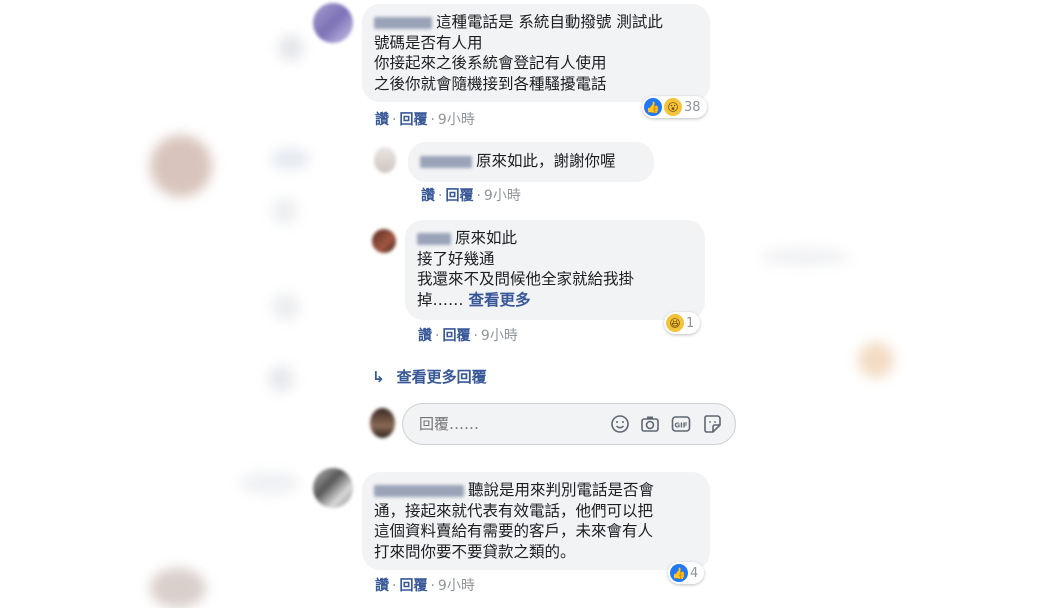  Describe the element at coordinates (561, 490) in the screenshot. I see `comment-text: 聽說是用來判別電話是否會` at that location.